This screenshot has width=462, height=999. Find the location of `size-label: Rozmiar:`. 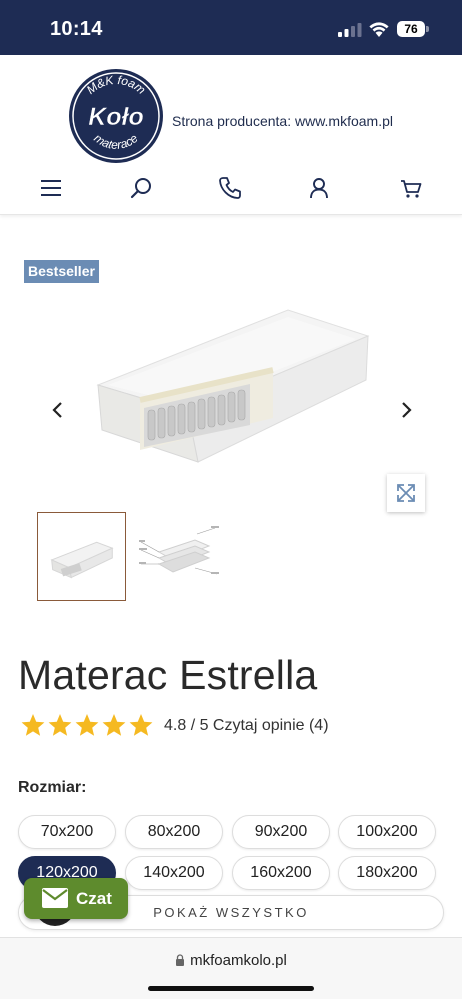

size-label: Rozmiar: is located at coordinates (52, 787).